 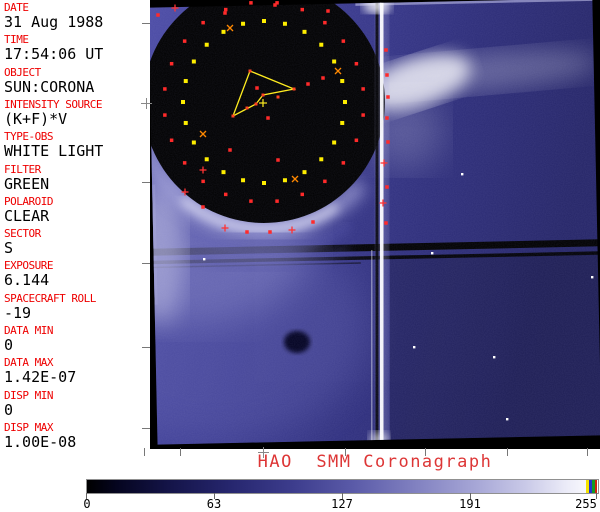 I want to click on image-title: HAO SMM Coronagraph, so click(x=375, y=462).